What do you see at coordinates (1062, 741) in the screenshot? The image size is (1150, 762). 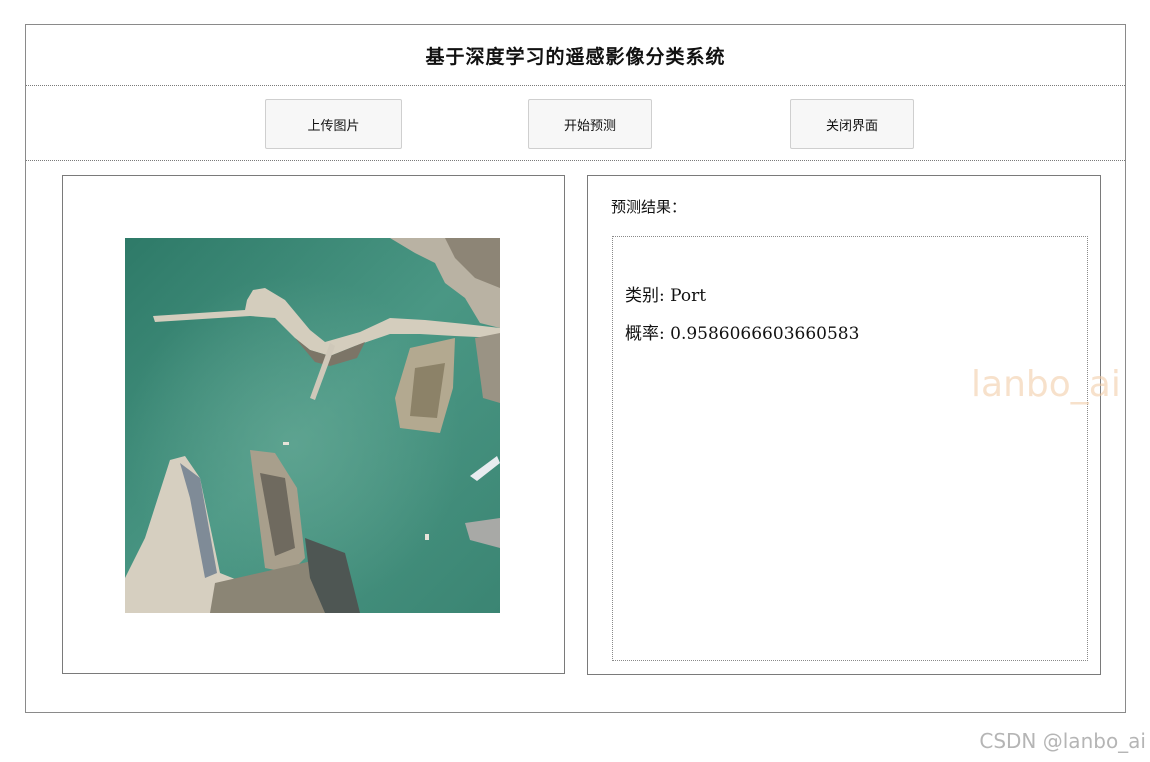 I see `csdn-watermark: CSDN @lanbo_ai` at bounding box center [1062, 741].